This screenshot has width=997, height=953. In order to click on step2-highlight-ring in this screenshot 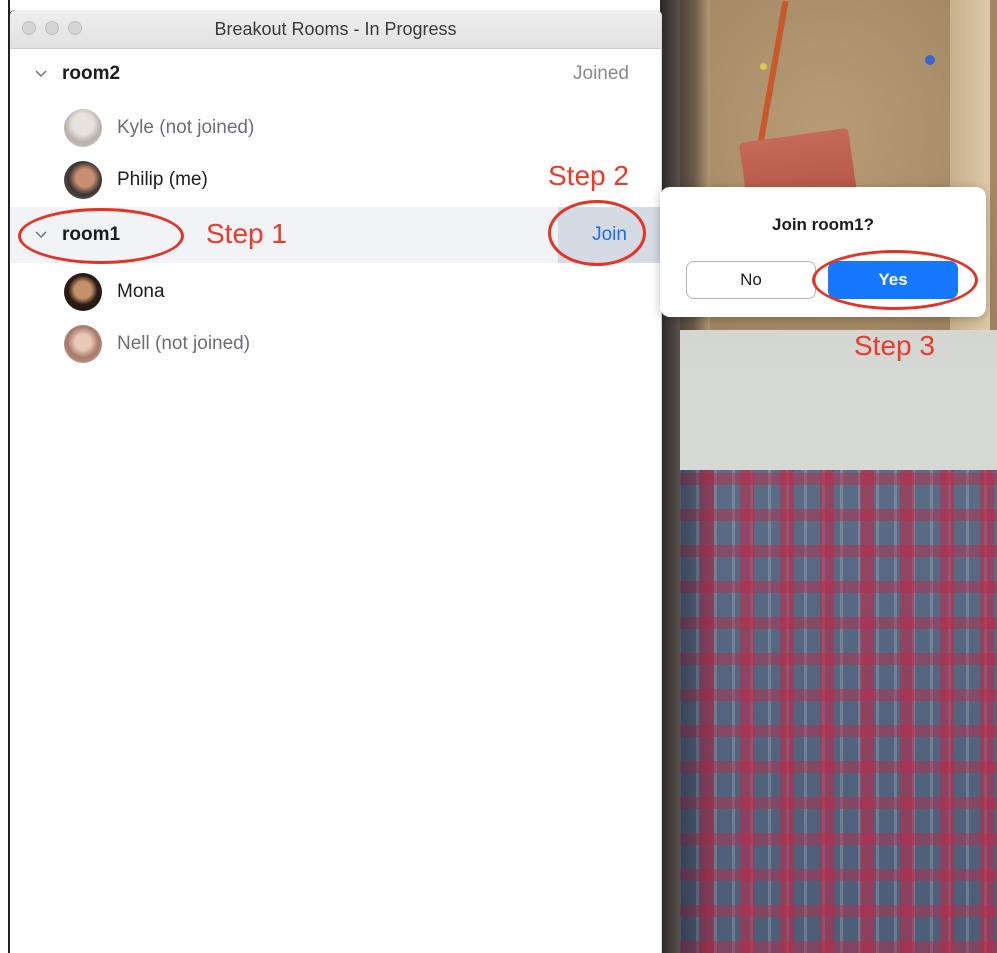, I will do `click(597, 233)`.